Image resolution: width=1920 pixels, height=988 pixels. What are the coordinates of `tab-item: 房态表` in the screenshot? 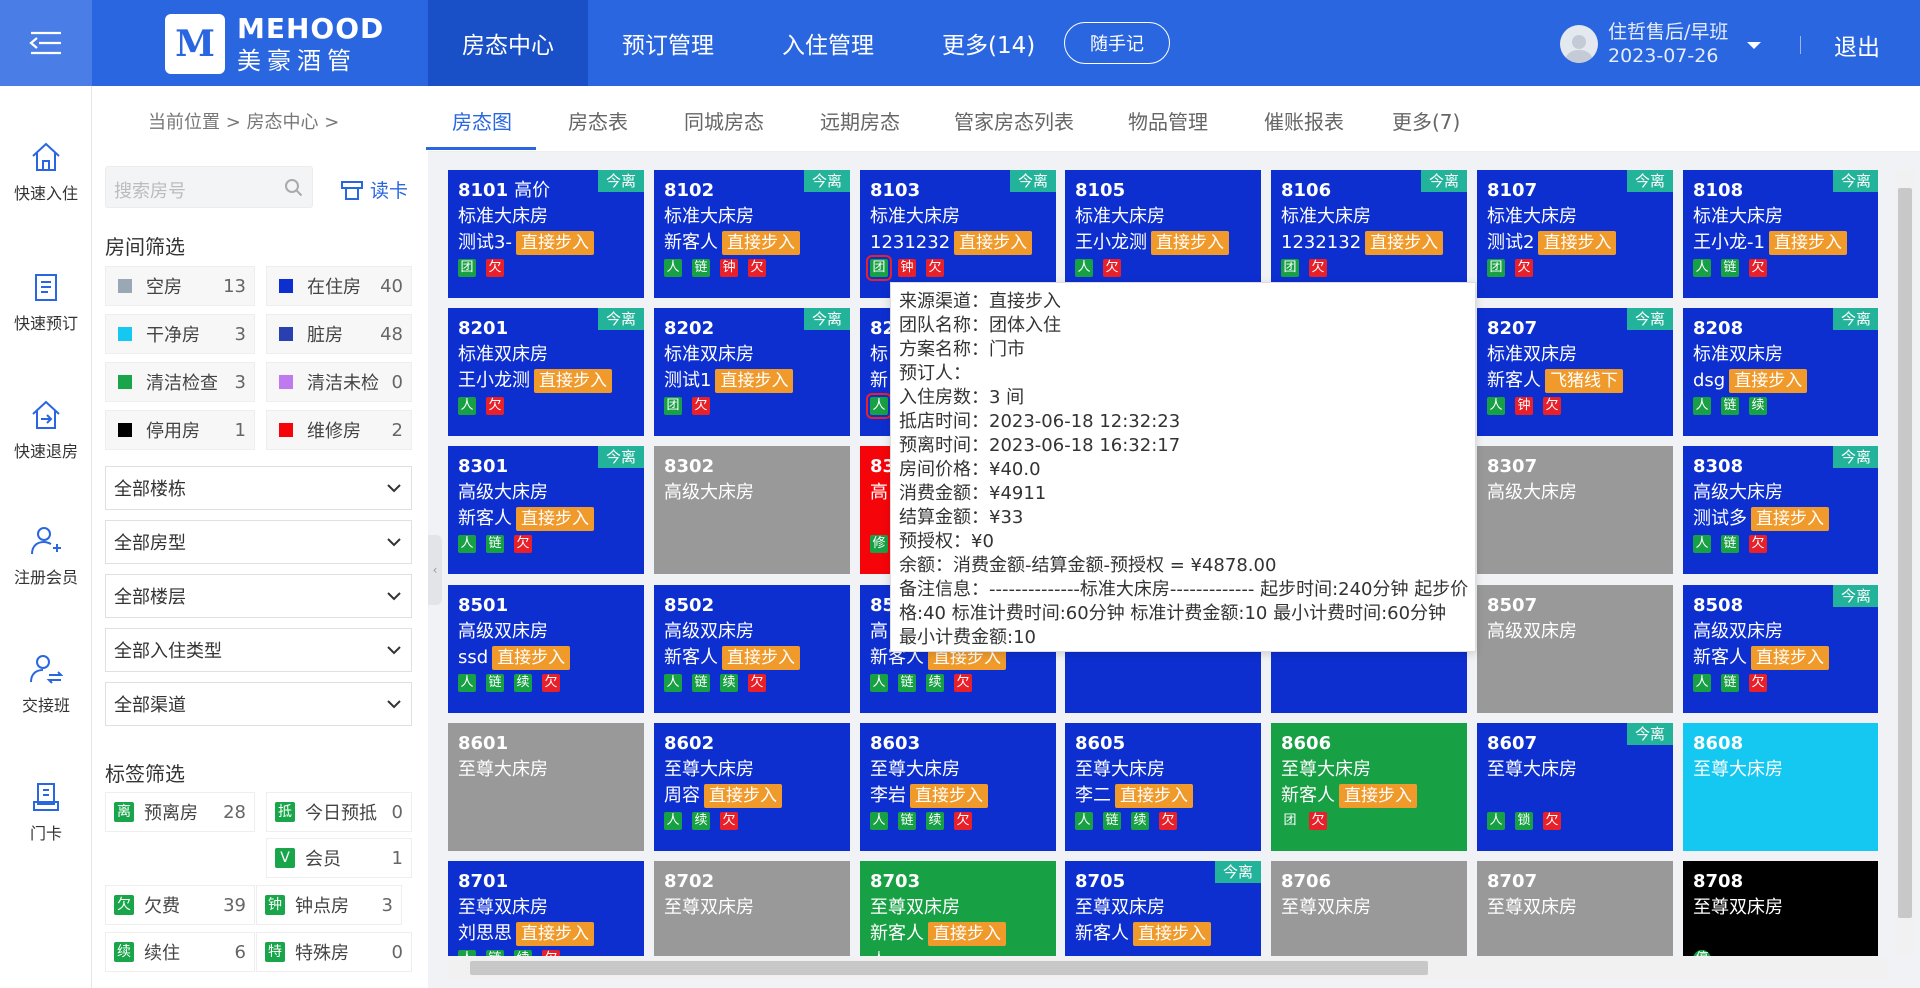 It's located at (598, 120).